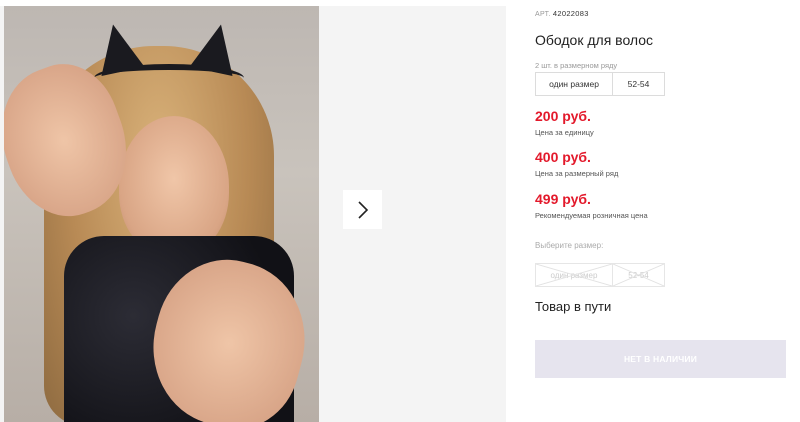 The width and height of the screenshot is (800, 422). I want to click on price-retail-note: Рекомендуемая розничная цена, so click(591, 215).